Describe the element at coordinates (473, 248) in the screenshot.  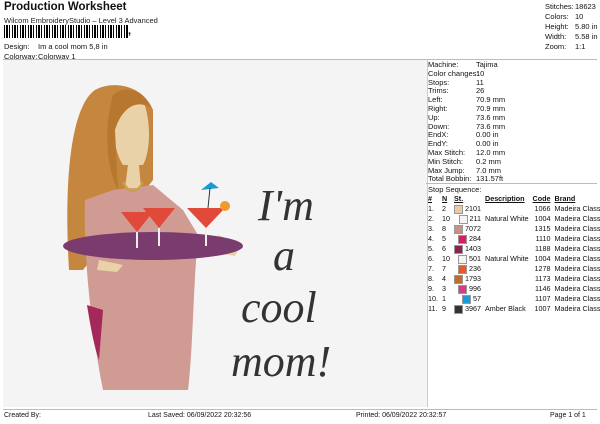
I see `stitch-count: 1403` at that location.